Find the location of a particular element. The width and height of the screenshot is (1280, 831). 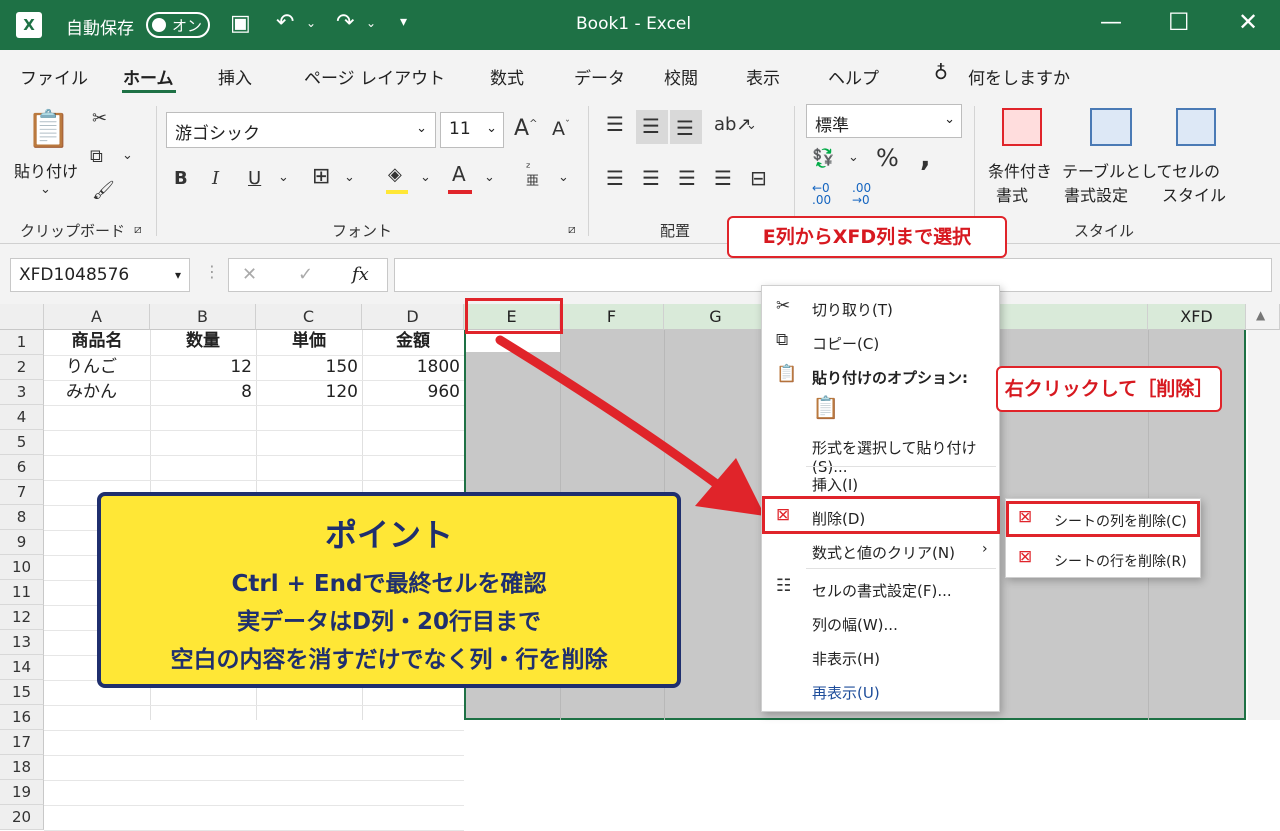

row-header: 10 is located at coordinates (22, 567).